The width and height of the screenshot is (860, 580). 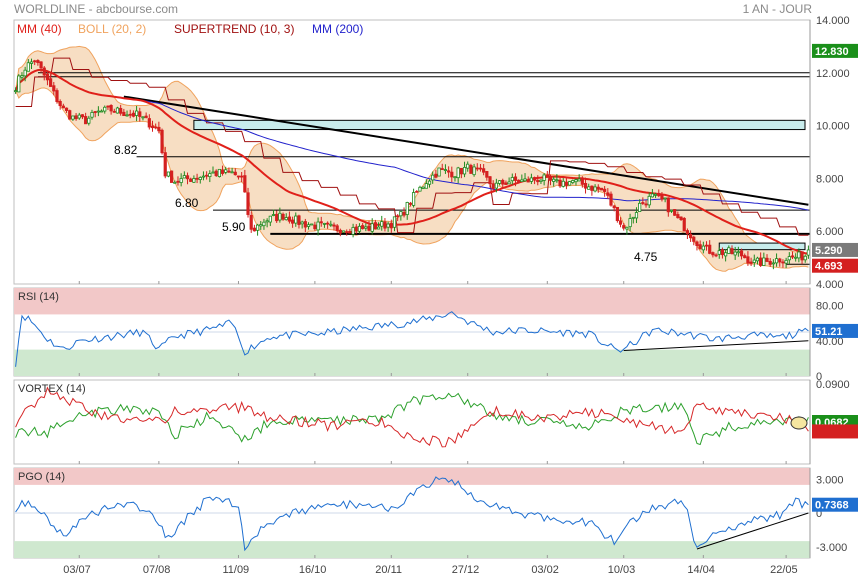 I want to click on x-tick-label: 27/12, so click(x=466, y=570).